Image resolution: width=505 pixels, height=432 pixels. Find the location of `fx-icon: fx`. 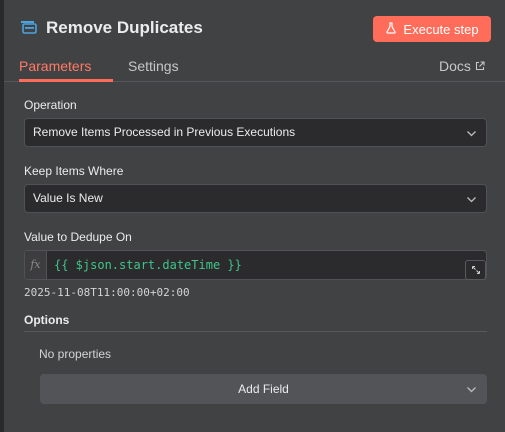

fx-icon: fx is located at coordinates (36, 265).